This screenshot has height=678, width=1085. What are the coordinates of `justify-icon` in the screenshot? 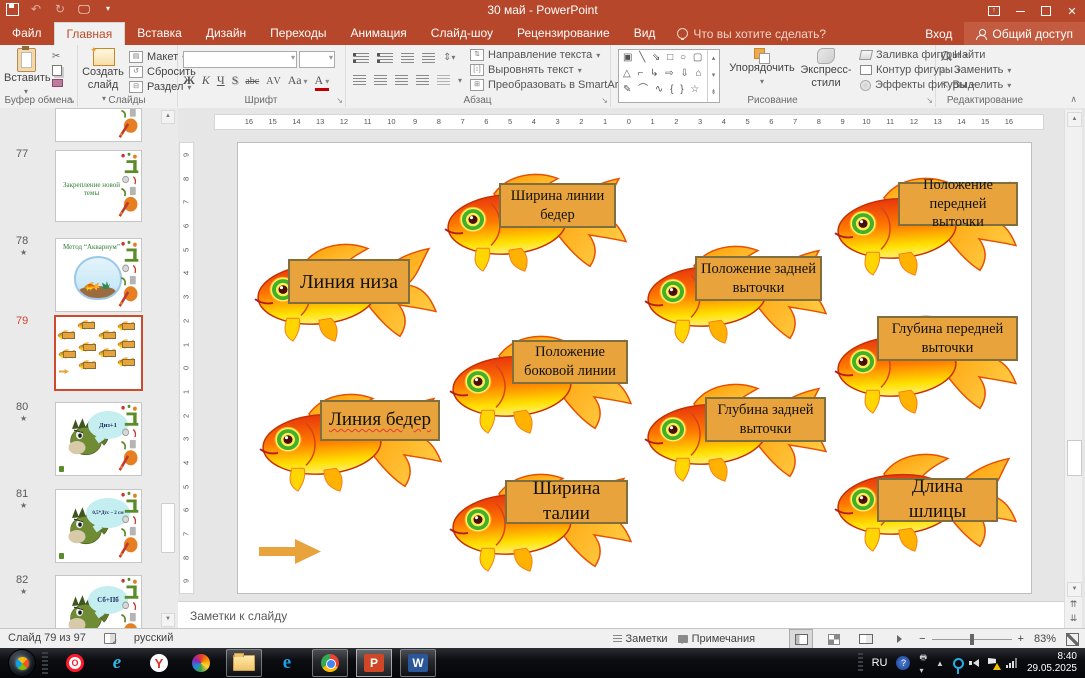 It's located at (422, 80).